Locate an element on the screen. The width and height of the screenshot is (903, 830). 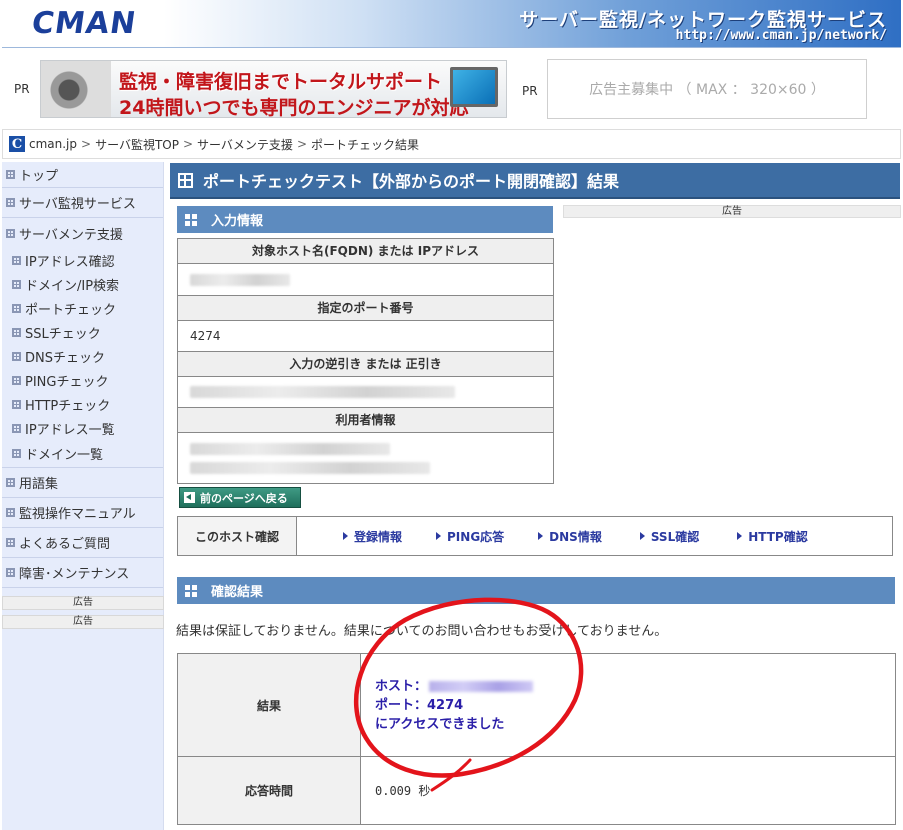
sidebar-item-label: サーバメンテ支援 is located at coordinates (71, 235).